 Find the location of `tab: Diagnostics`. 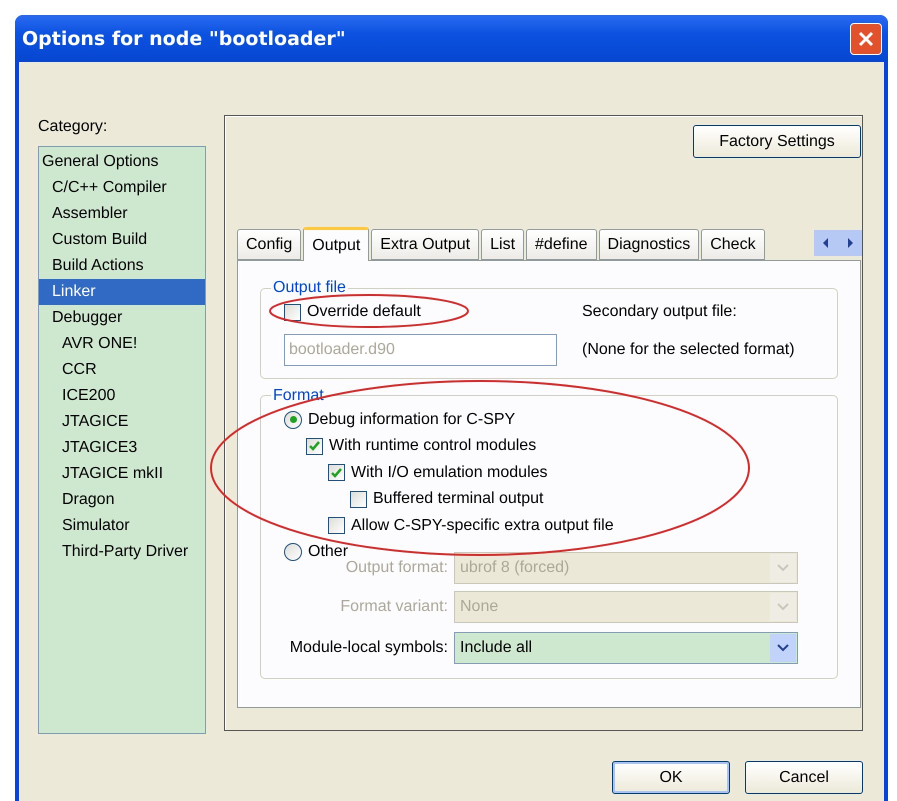

tab: Diagnostics is located at coordinates (649, 244).